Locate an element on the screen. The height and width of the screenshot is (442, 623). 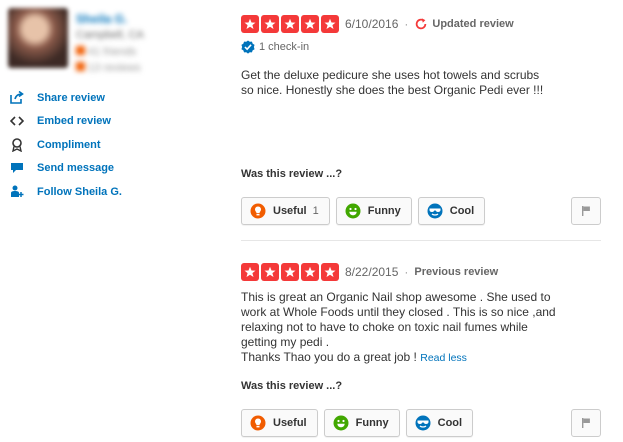
follow-icon is located at coordinates (17, 192).